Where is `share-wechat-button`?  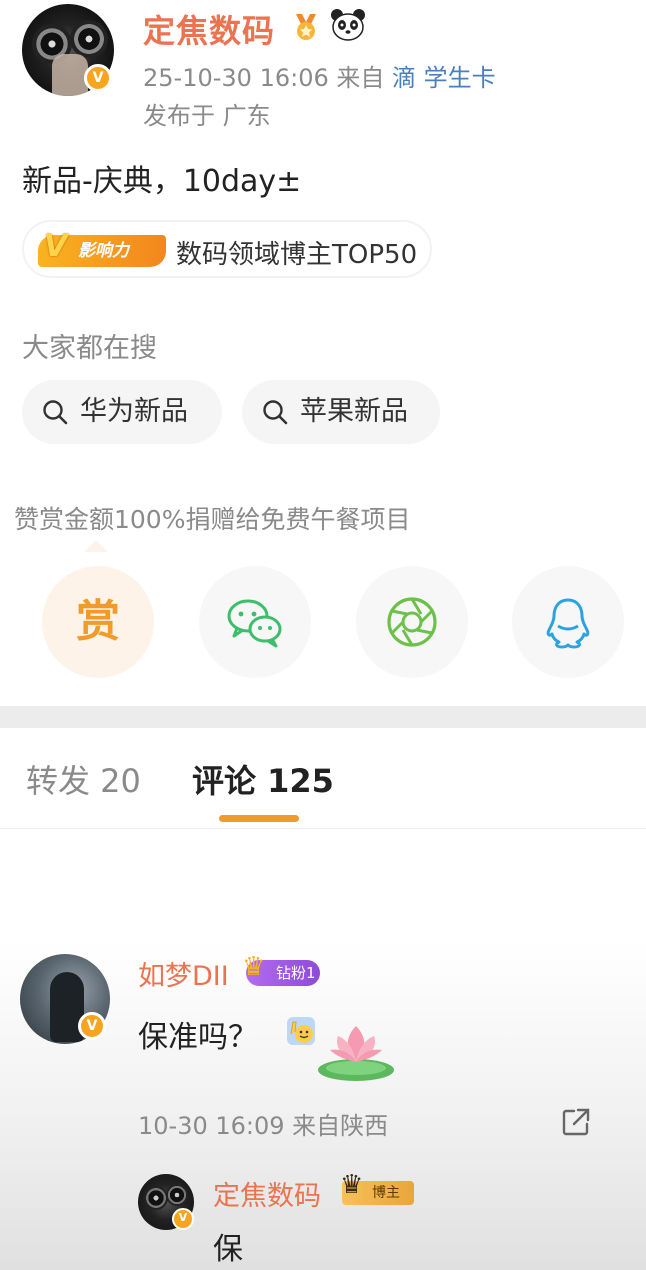 share-wechat-button is located at coordinates (255, 622).